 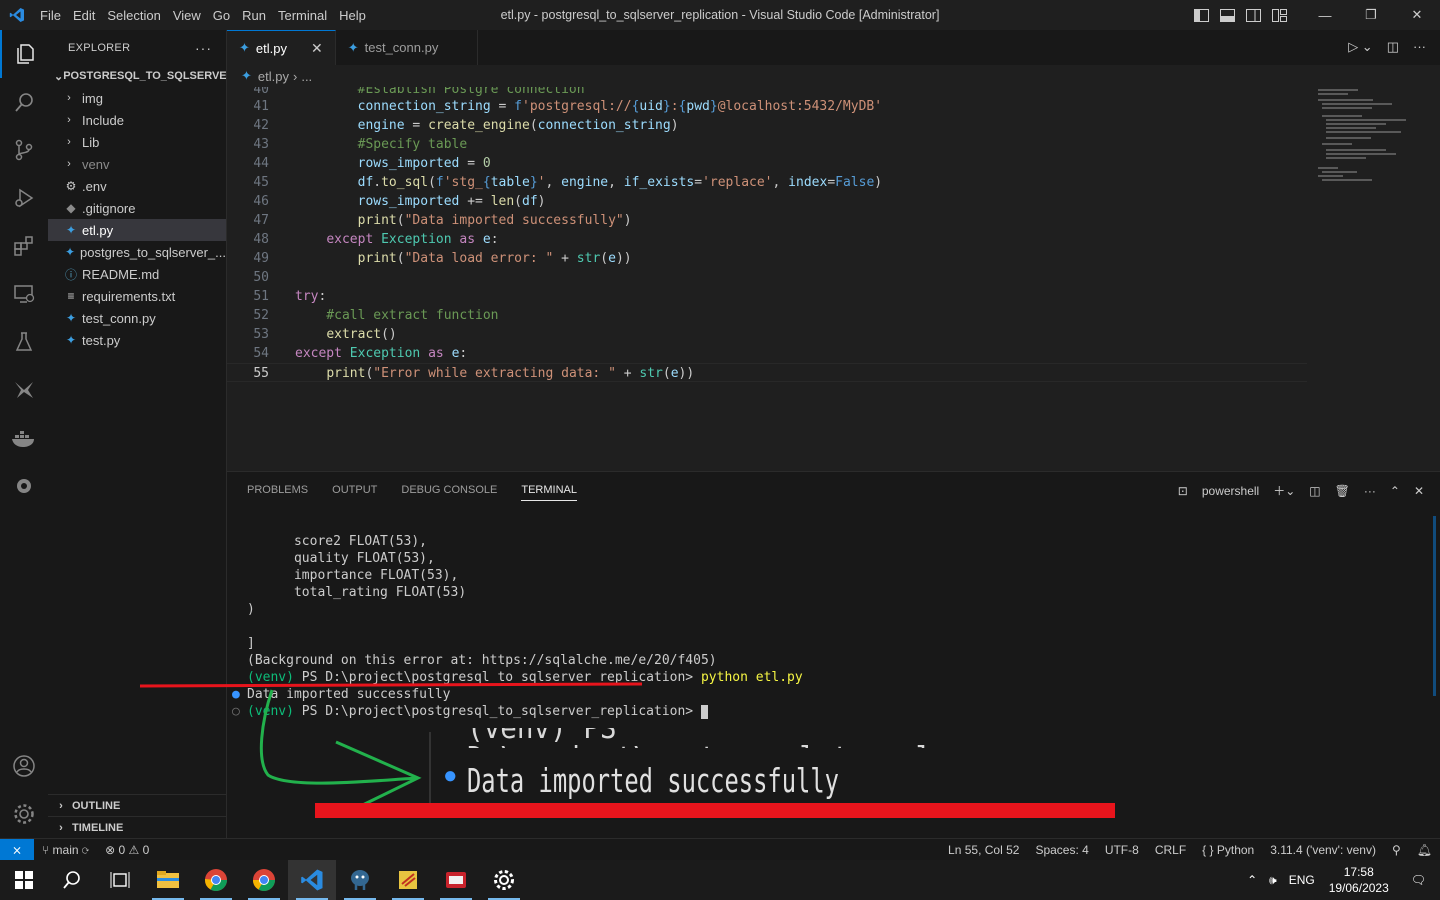 I want to click on tree-file-requirements: ≡ requirements.txt, so click(x=137, y=296).